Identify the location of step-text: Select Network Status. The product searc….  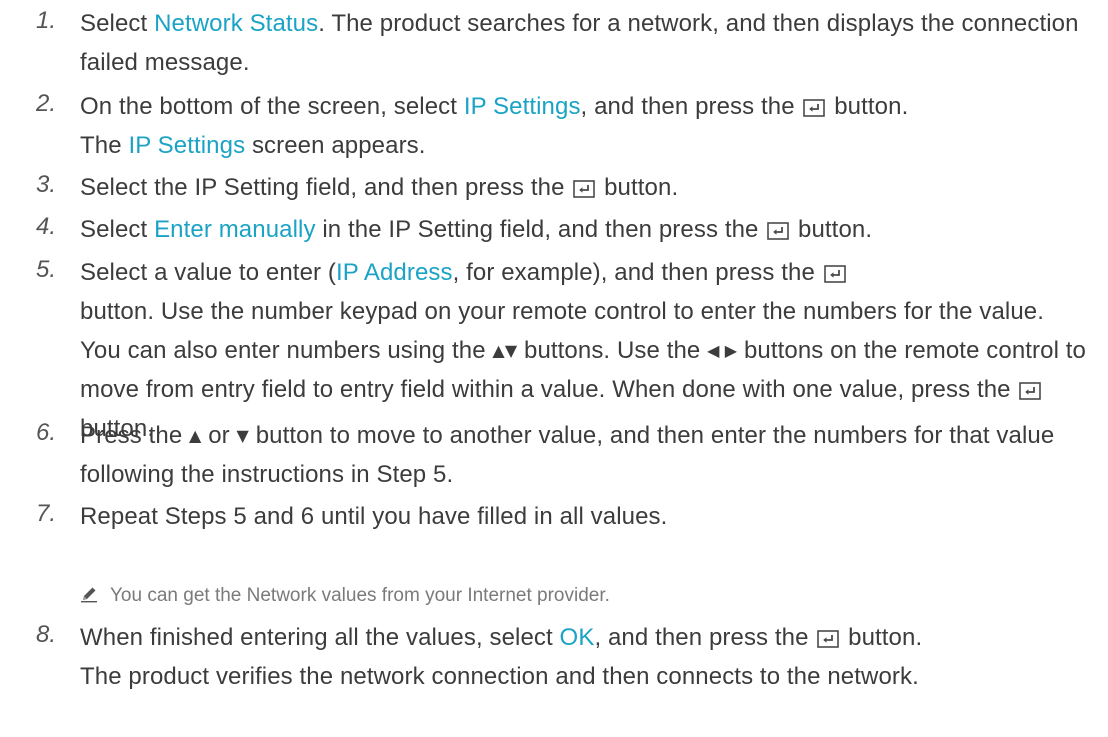
(585, 43).